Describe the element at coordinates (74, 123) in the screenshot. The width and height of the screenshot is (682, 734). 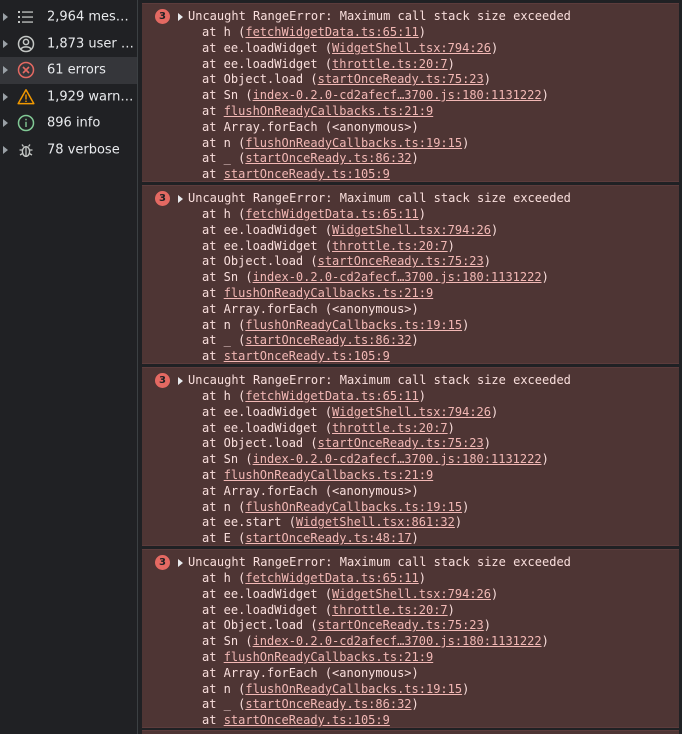
I see `sidebar-item-label: 896 info` at that location.